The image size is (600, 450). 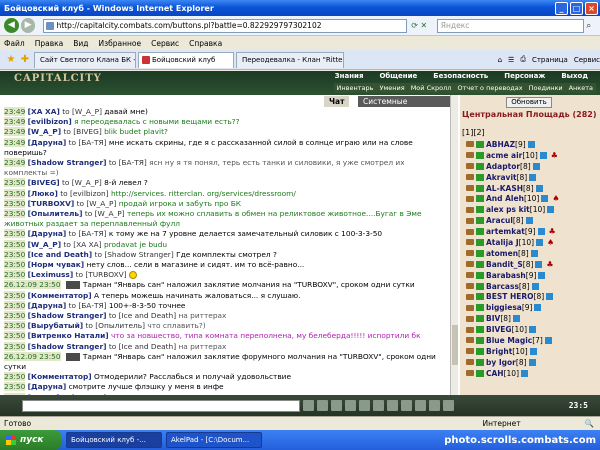 I want to click on player-row: Bright [10], so click(x=530, y=351).